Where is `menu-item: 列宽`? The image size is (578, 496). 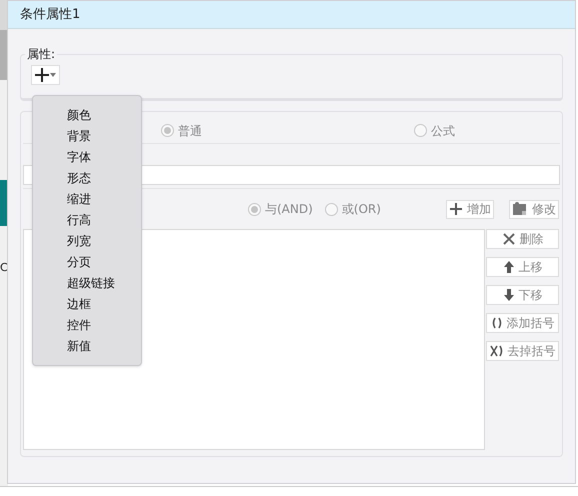
menu-item: 列宽 is located at coordinates (87, 241).